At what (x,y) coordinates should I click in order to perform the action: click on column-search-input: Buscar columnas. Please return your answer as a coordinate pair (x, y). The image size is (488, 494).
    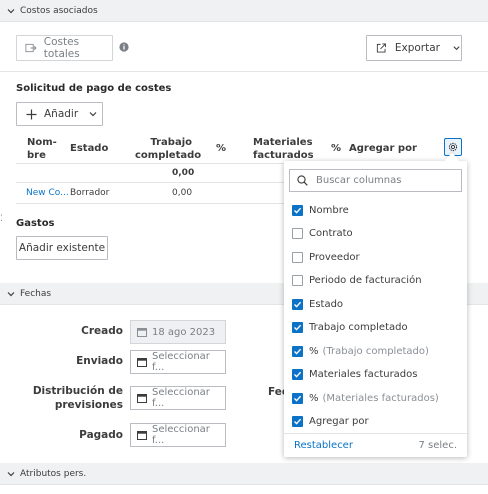
    Looking at the image, I should click on (375, 180).